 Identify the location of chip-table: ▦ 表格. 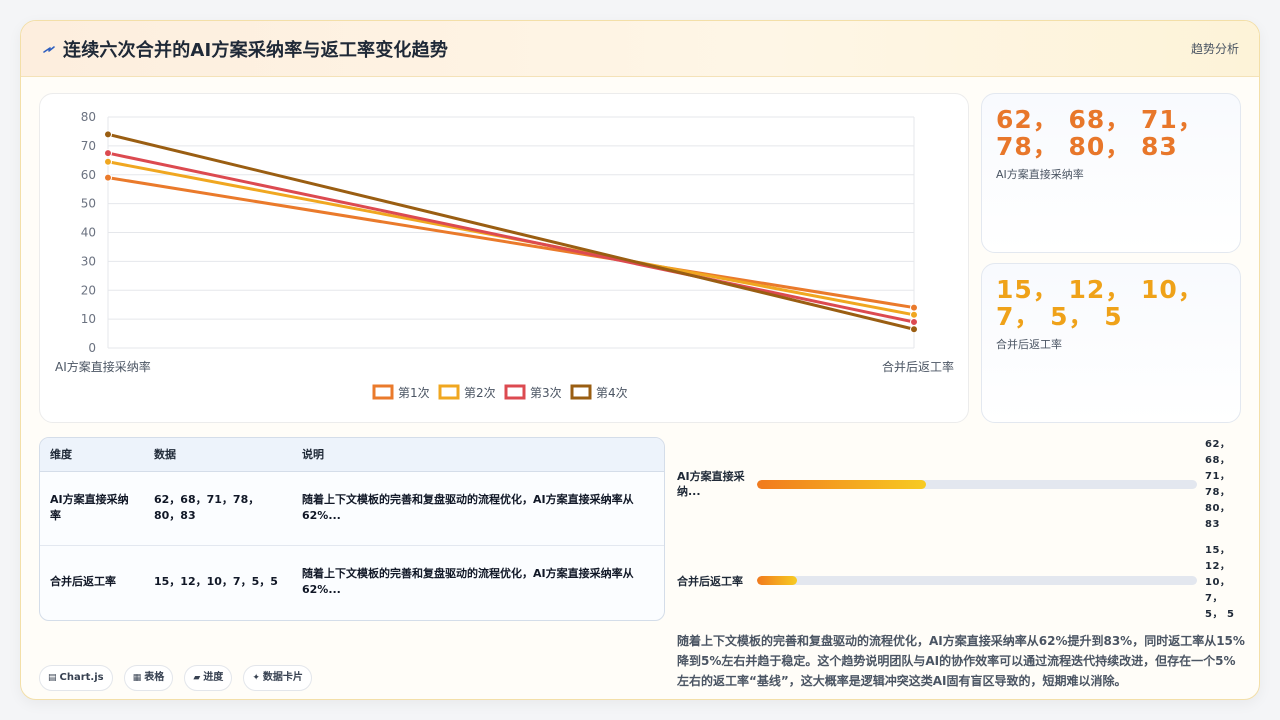
(148, 678).